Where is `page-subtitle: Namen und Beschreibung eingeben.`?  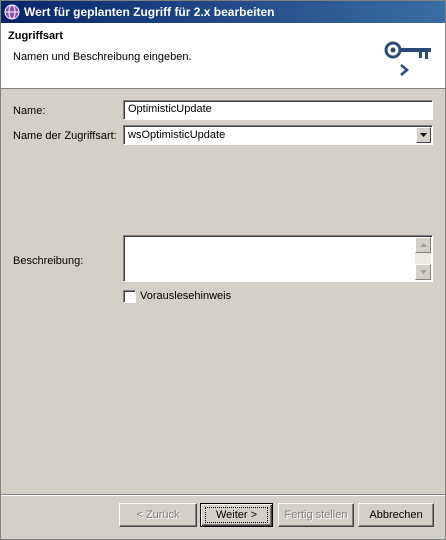 page-subtitle: Namen und Beschreibung eingeben. is located at coordinates (102, 57).